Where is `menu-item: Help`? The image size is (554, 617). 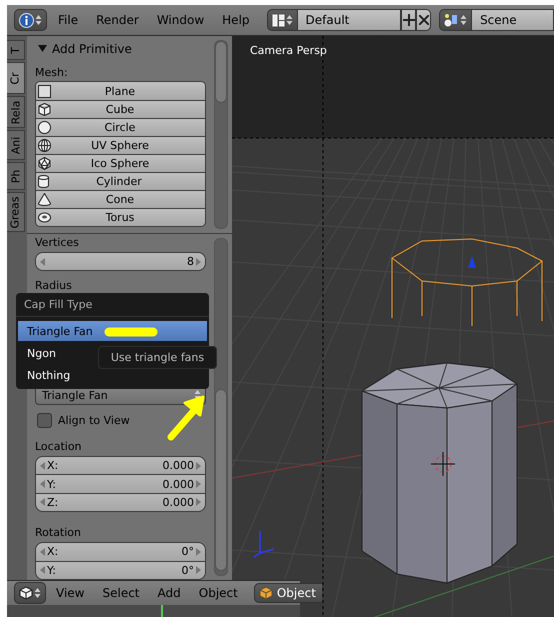
menu-item: Help is located at coordinates (236, 20).